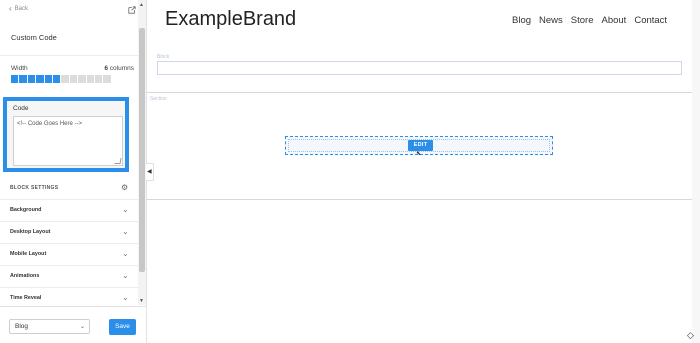 This screenshot has height=343, width=700. I want to click on scroll-up-icon: ▲, so click(141, 5).